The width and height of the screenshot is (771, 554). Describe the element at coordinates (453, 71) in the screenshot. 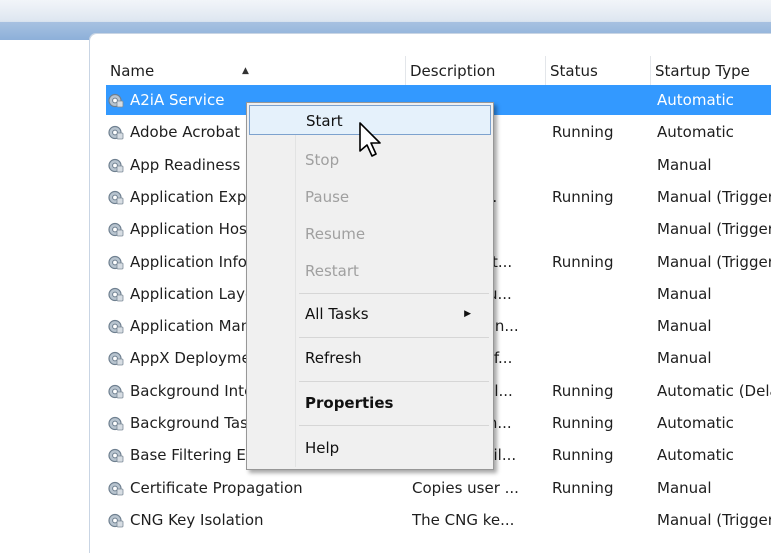

I see `column-description-label: Description` at that location.